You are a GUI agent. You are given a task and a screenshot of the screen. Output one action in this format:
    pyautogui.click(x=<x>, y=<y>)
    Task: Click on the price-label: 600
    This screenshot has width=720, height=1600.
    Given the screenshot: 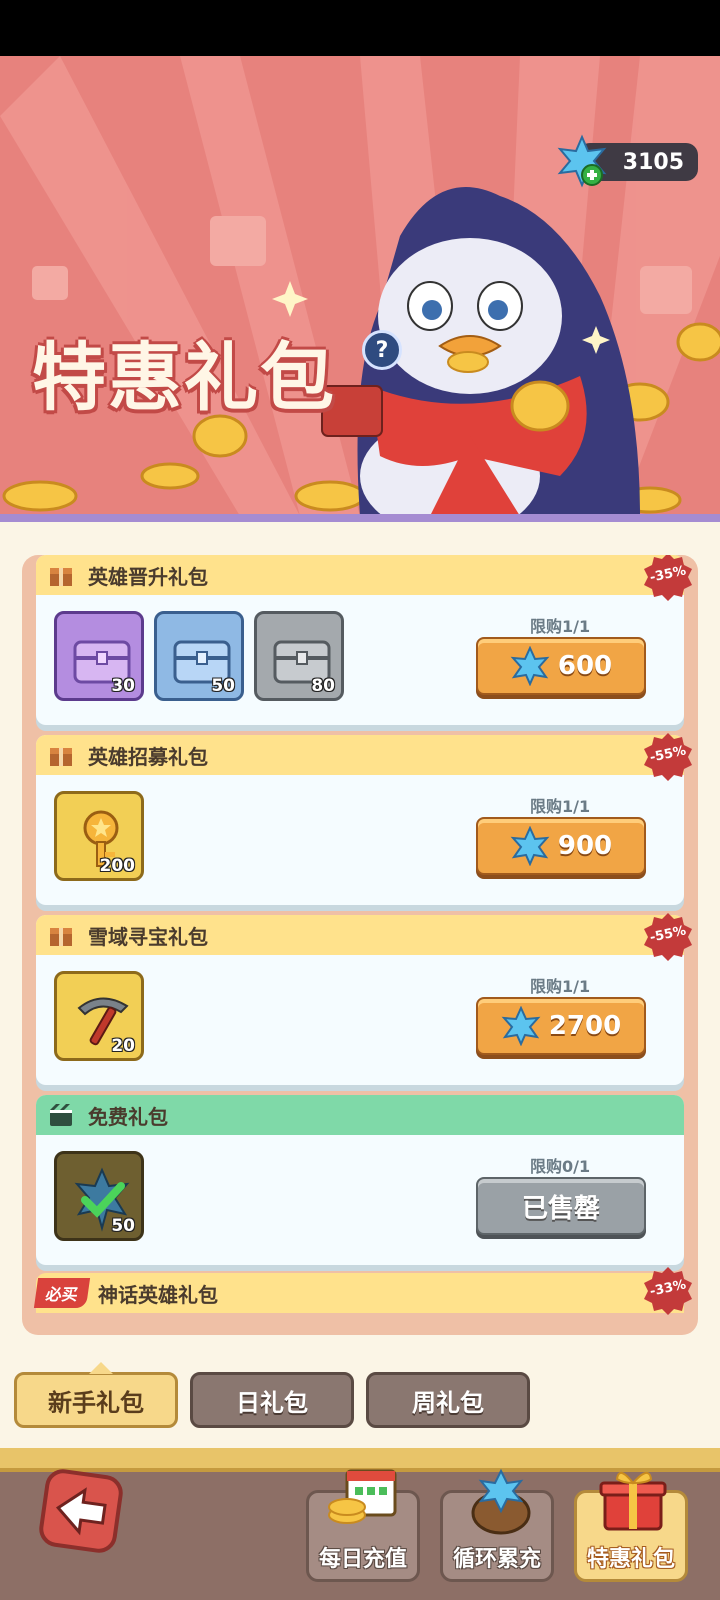 What is the action you would take?
    pyautogui.click(x=585, y=666)
    